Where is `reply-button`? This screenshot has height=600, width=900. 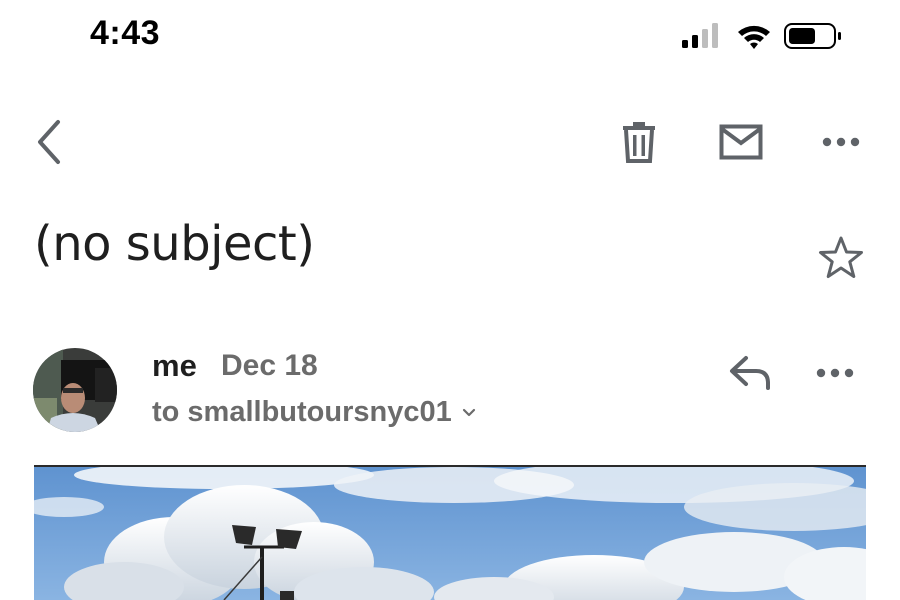
reply-button is located at coordinates (750, 374).